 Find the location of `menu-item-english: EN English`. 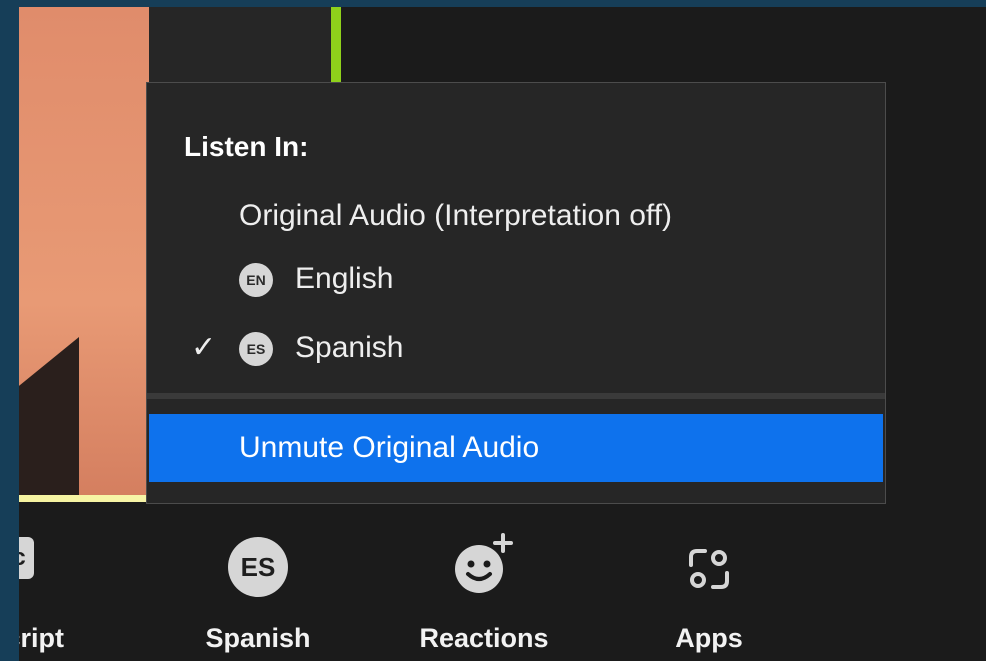

menu-item-english: EN English is located at coordinates (516, 279).